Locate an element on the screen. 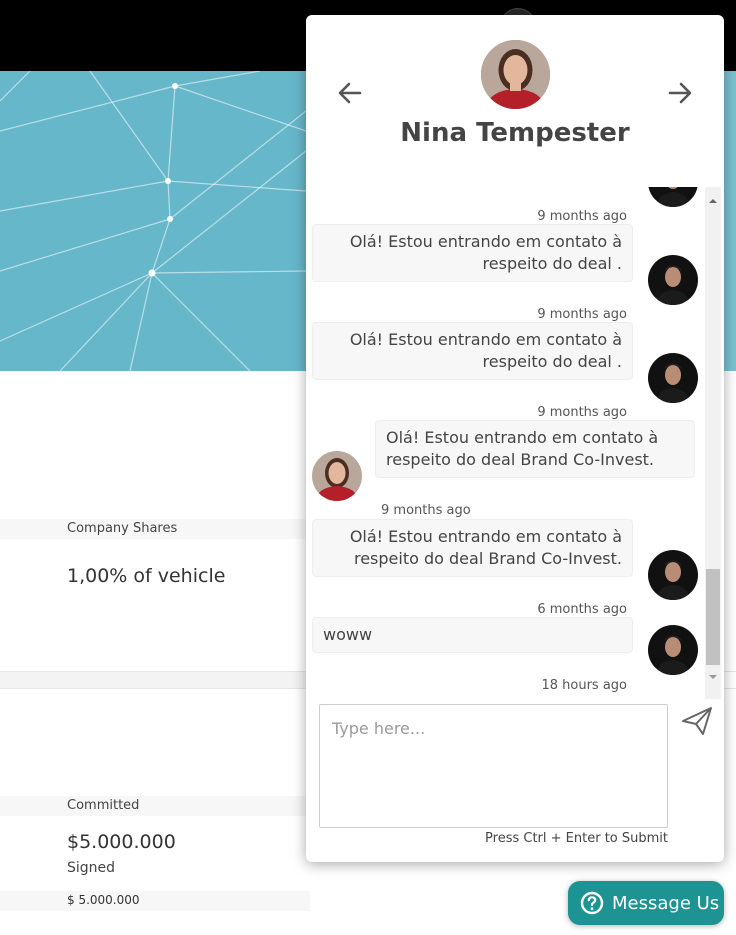 This screenshot has width=736, height=935. question-circle-icon is located at coordinates (592, 903).